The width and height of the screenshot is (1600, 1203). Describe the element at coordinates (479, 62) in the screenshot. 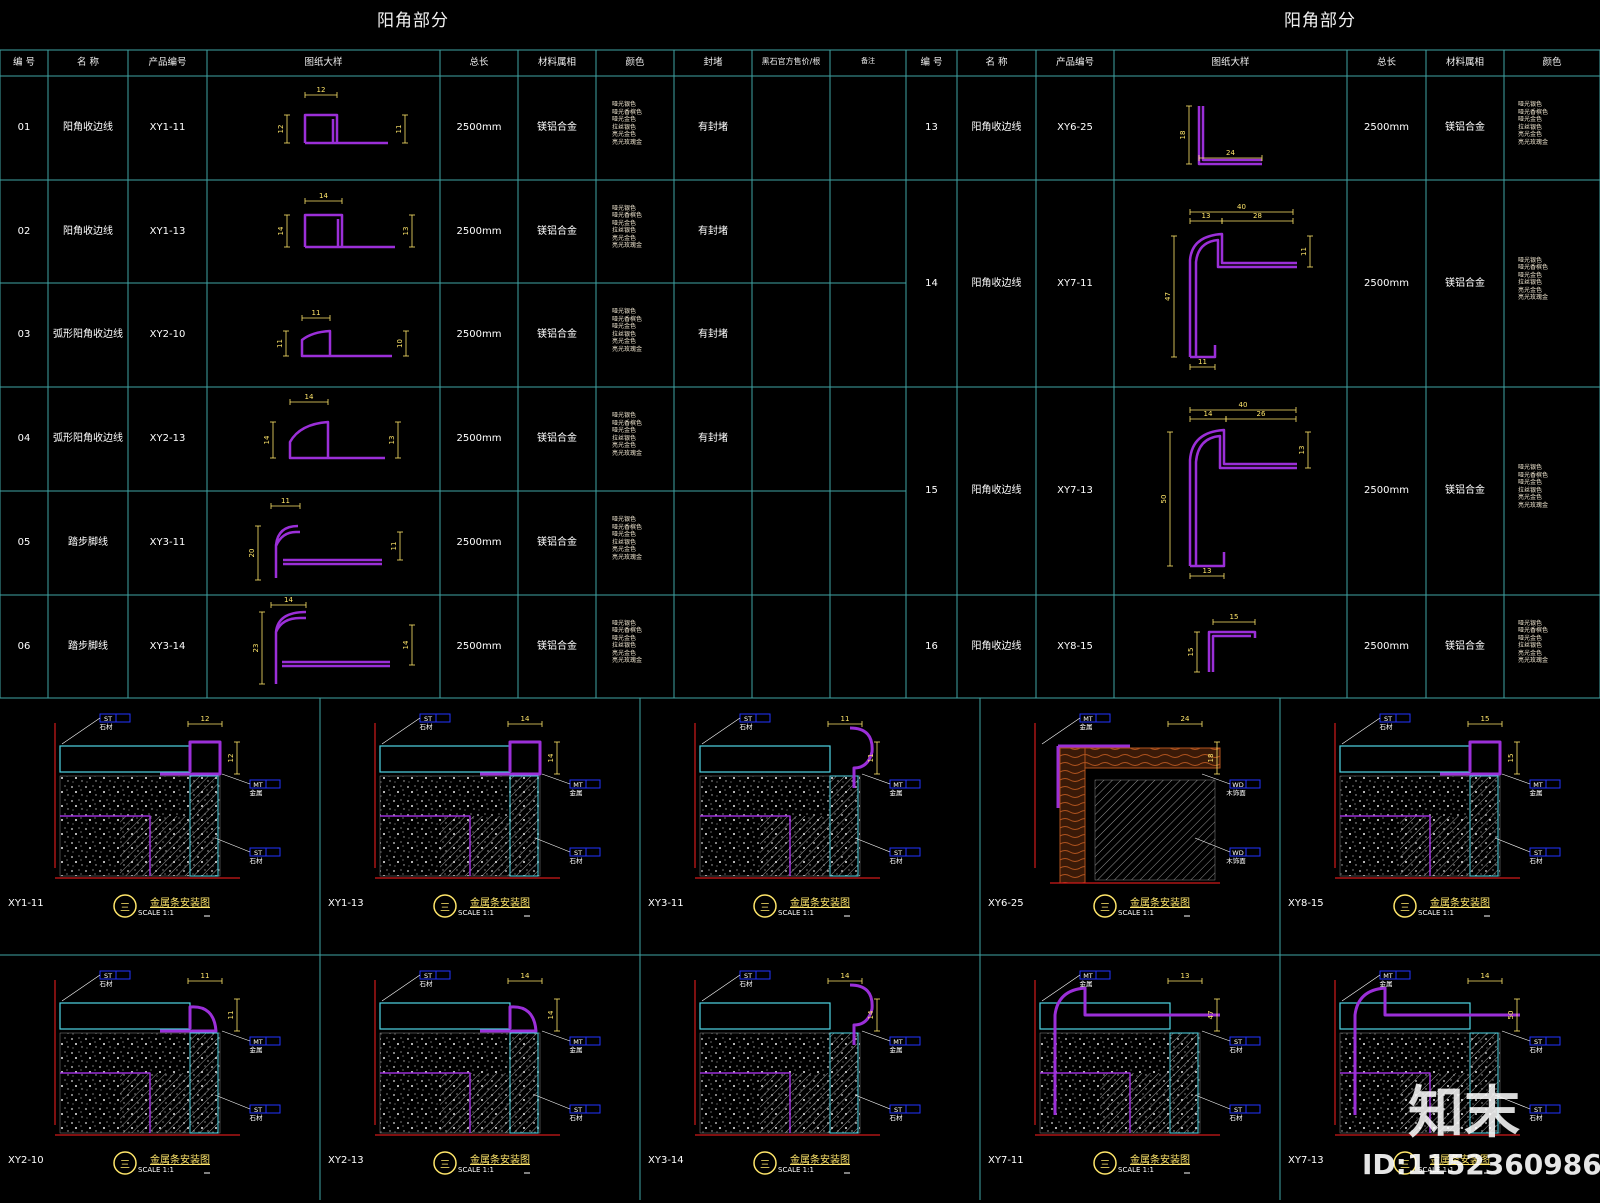

I see `header-cell: 总长` at that location.